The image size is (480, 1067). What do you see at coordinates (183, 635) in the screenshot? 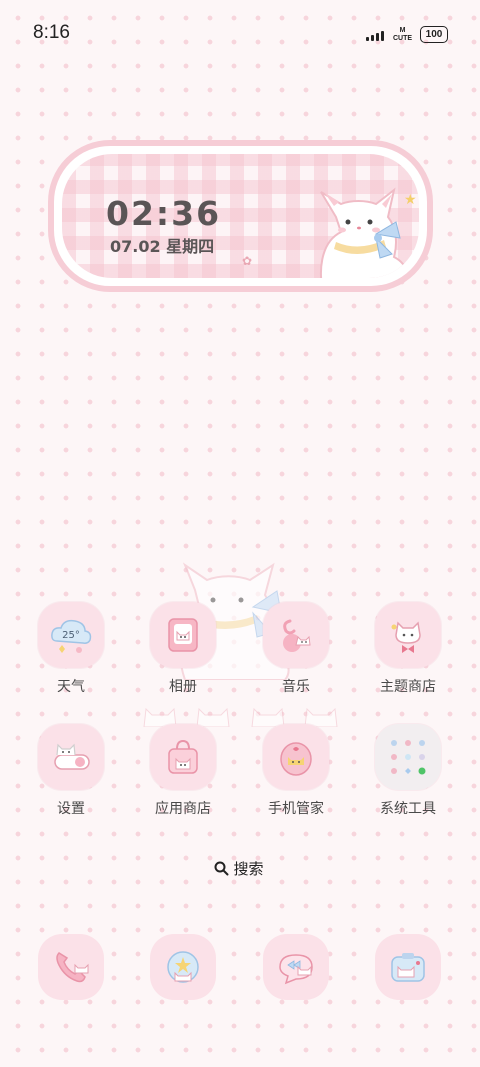
I see `gallery-icon` at bounding box center [183, 635].